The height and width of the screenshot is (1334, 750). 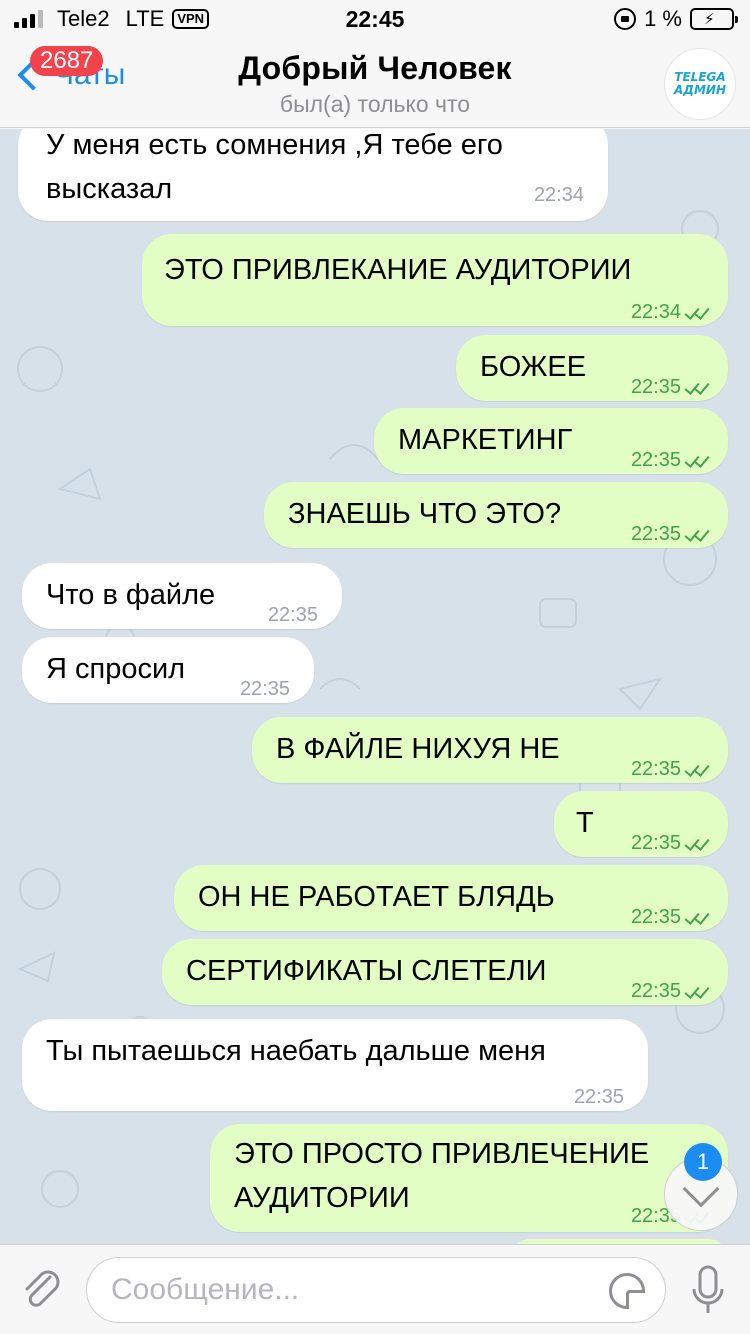 I want to click on message-text: Ты пытаешься наебать дальше меня, so click(x=296, y=1051).